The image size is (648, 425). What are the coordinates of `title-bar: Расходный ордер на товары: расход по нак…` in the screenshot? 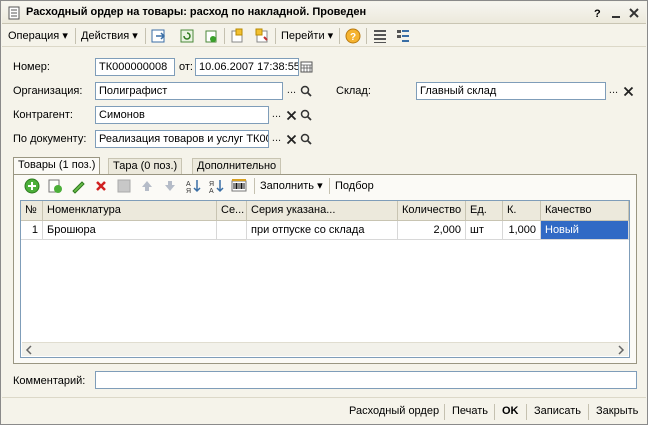 It's located at (324, 13).